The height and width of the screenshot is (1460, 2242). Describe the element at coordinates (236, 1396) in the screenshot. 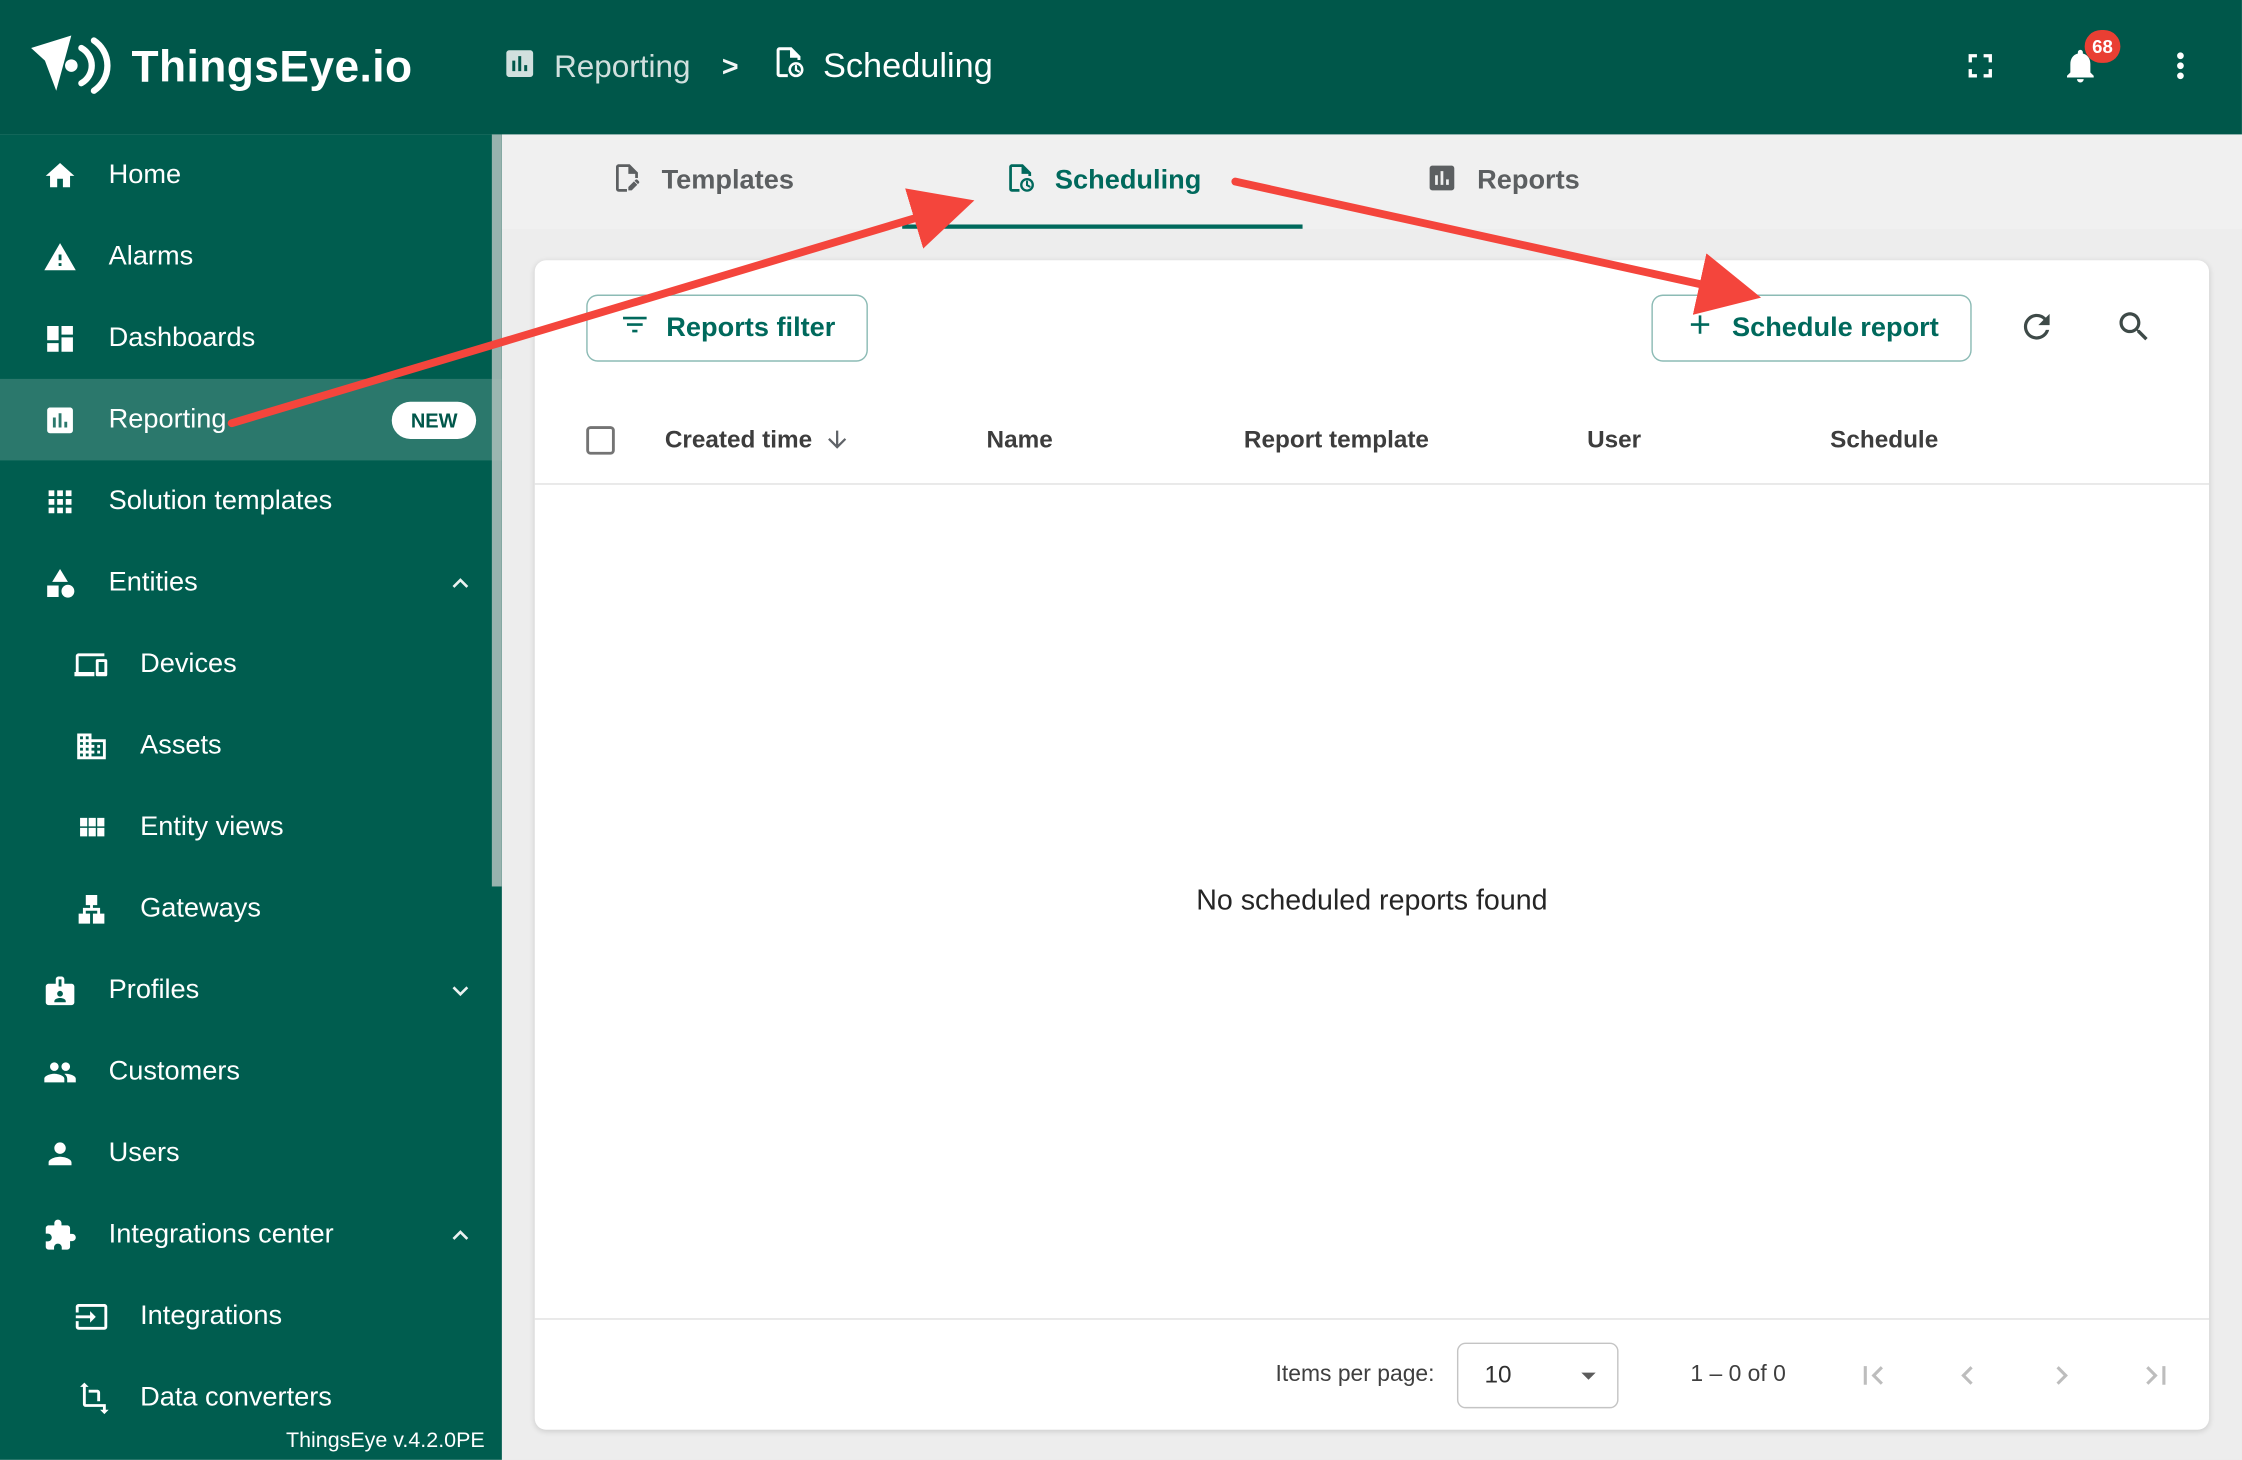

I see `sidebar-item-label: Data converters` at that location.